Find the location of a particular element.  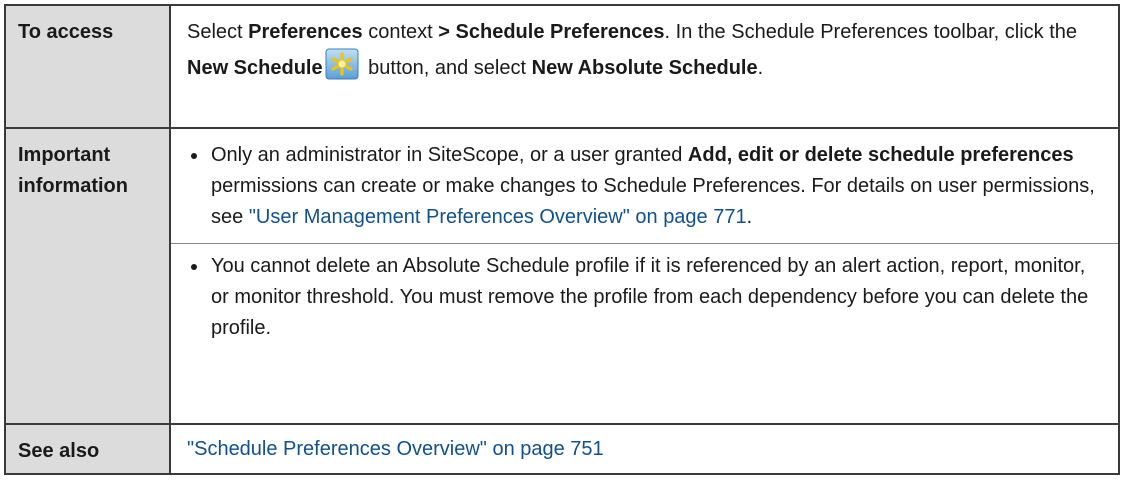

ui-term: New Absolute Schedule is located at coordinates (644, 68).